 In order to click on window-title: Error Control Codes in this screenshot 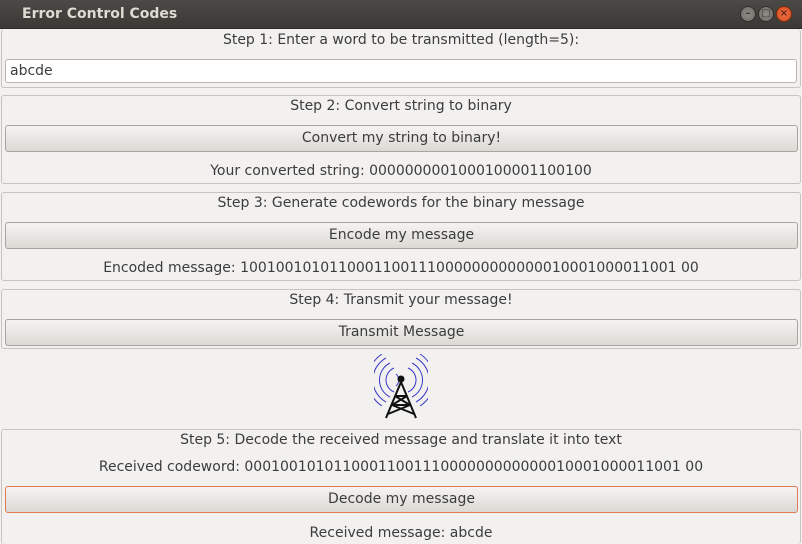, I will do `click(100, 14)`.